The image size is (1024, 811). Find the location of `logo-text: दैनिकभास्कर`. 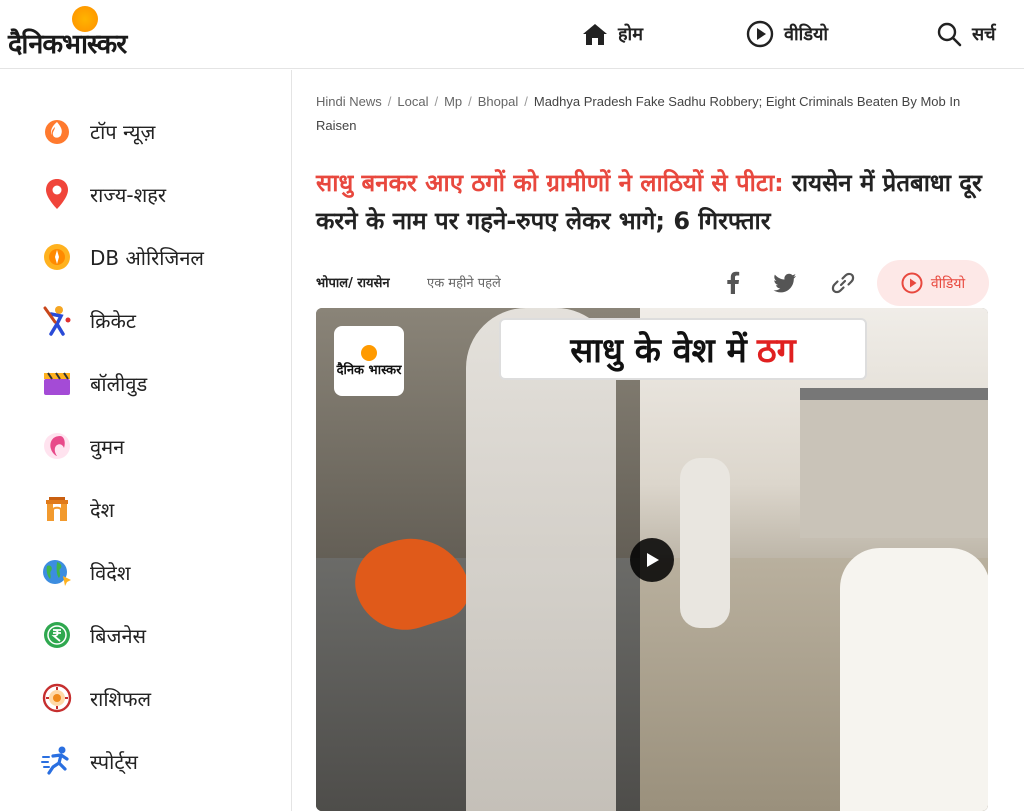

logo-text: दैनिकभास्कर is located at coordinates (67, 44).